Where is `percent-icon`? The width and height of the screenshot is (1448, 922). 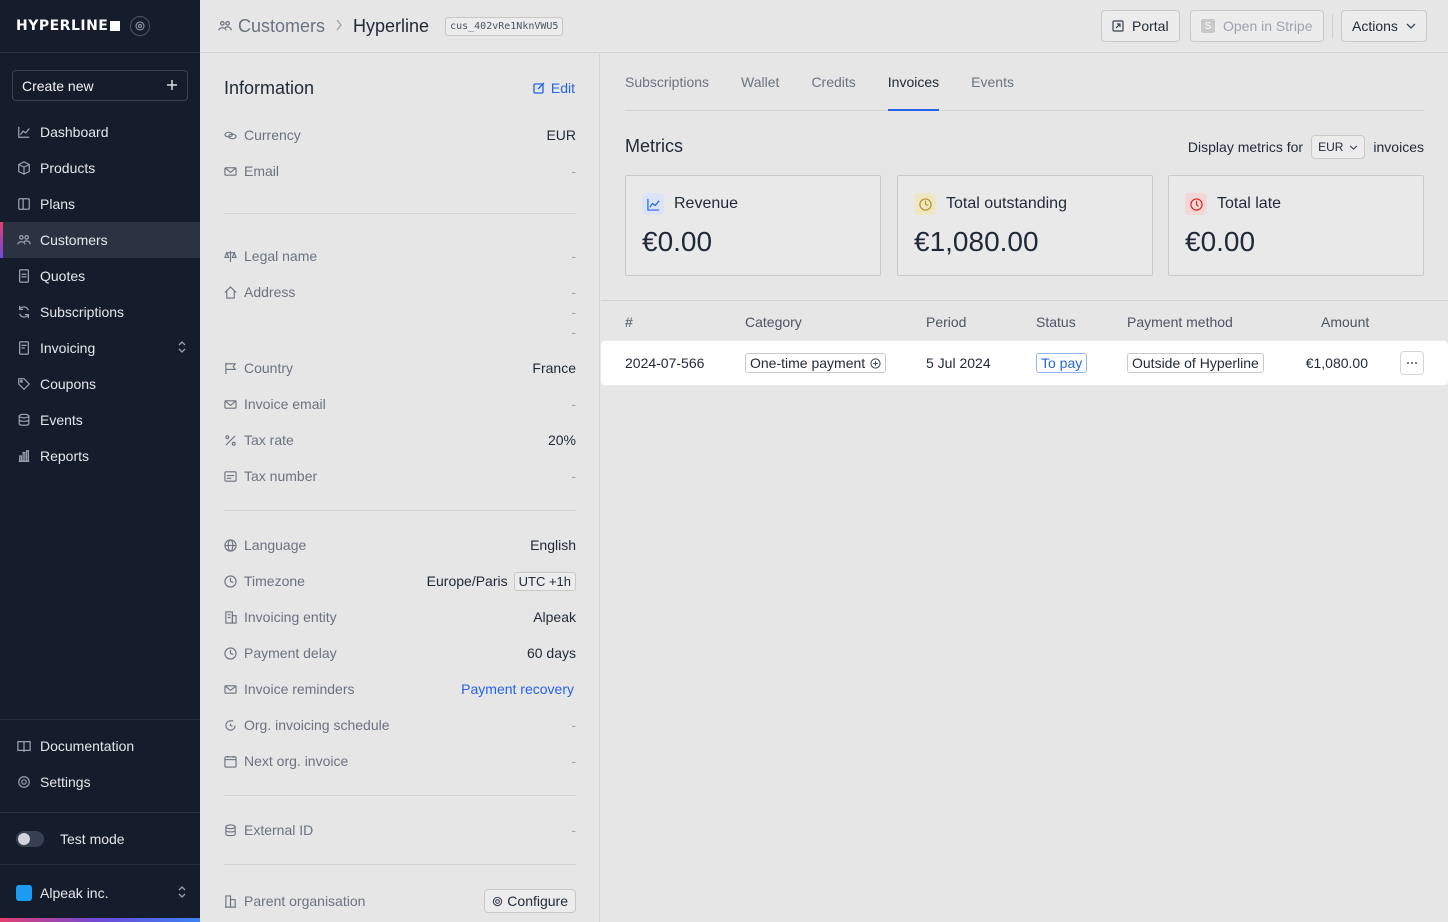
percent-icon is located at coordinates (231, 440).